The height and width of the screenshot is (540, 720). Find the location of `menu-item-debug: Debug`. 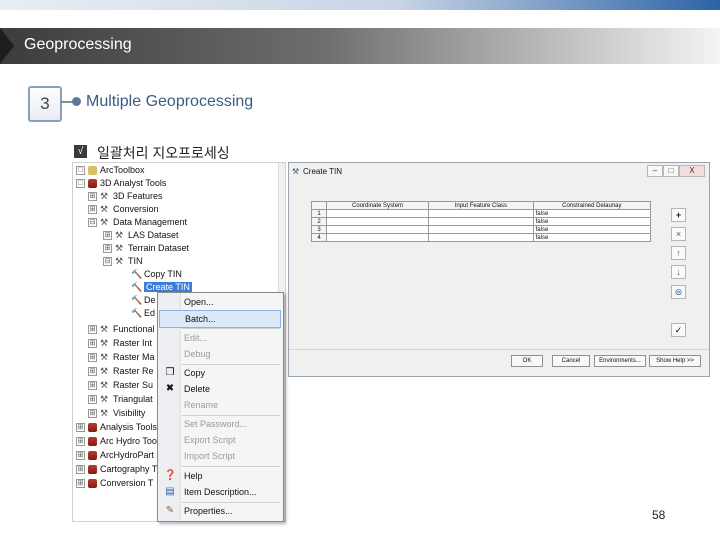

menu-item-debug: Debug is located at coordinates (220, 354).